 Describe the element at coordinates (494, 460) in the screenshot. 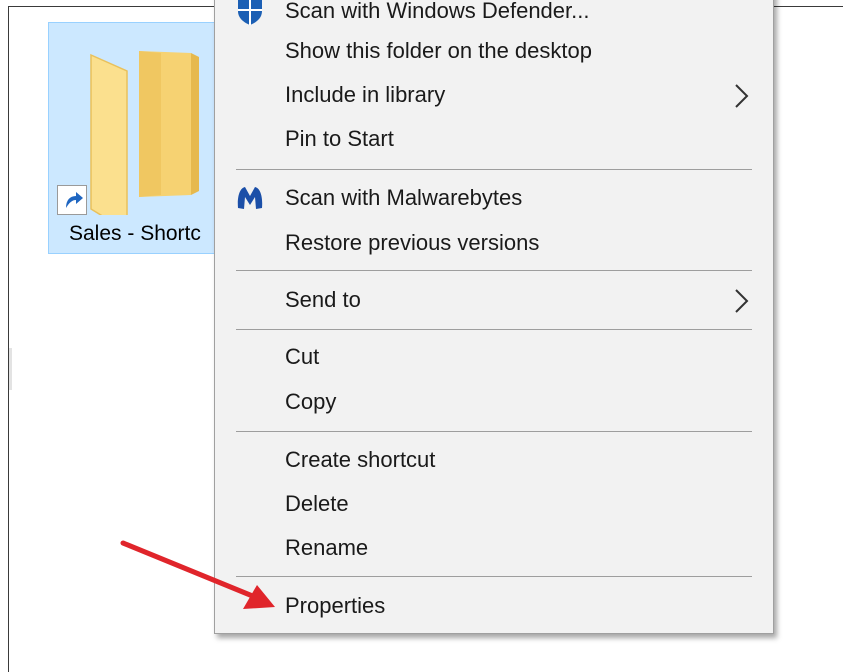

I see `menu-item-create-shortcut: Create shortcut` at that location.